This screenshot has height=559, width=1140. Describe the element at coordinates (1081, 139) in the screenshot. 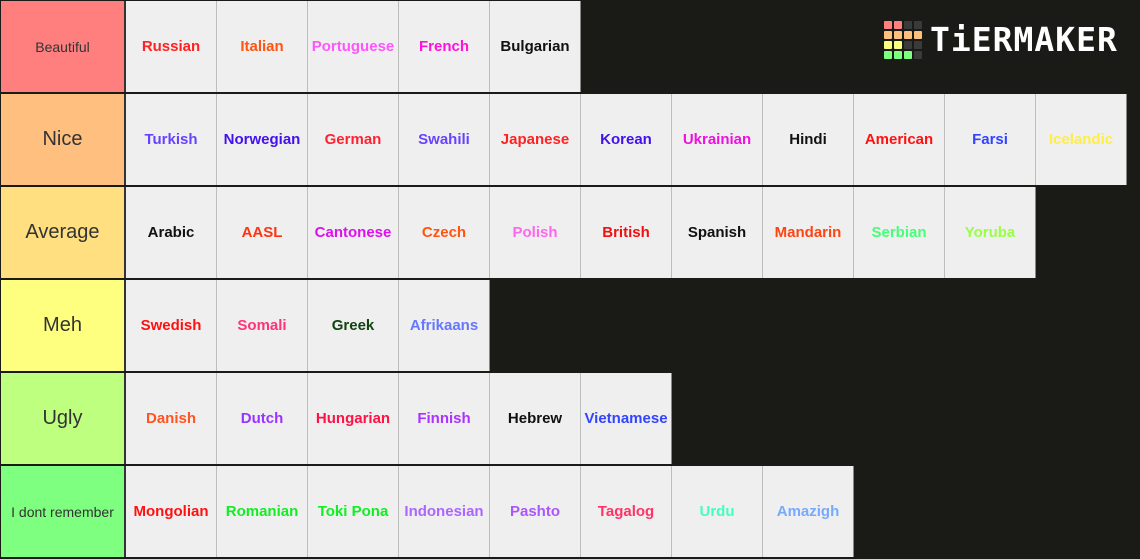

I see `tier-item: Icelandic` at that location.